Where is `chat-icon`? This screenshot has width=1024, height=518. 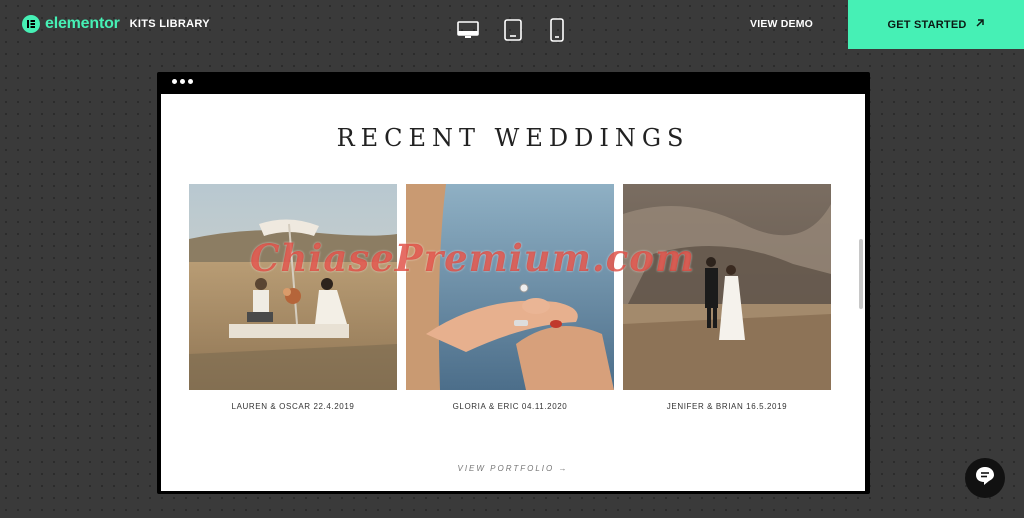 chat-icon is located at coordinates (985, 478).